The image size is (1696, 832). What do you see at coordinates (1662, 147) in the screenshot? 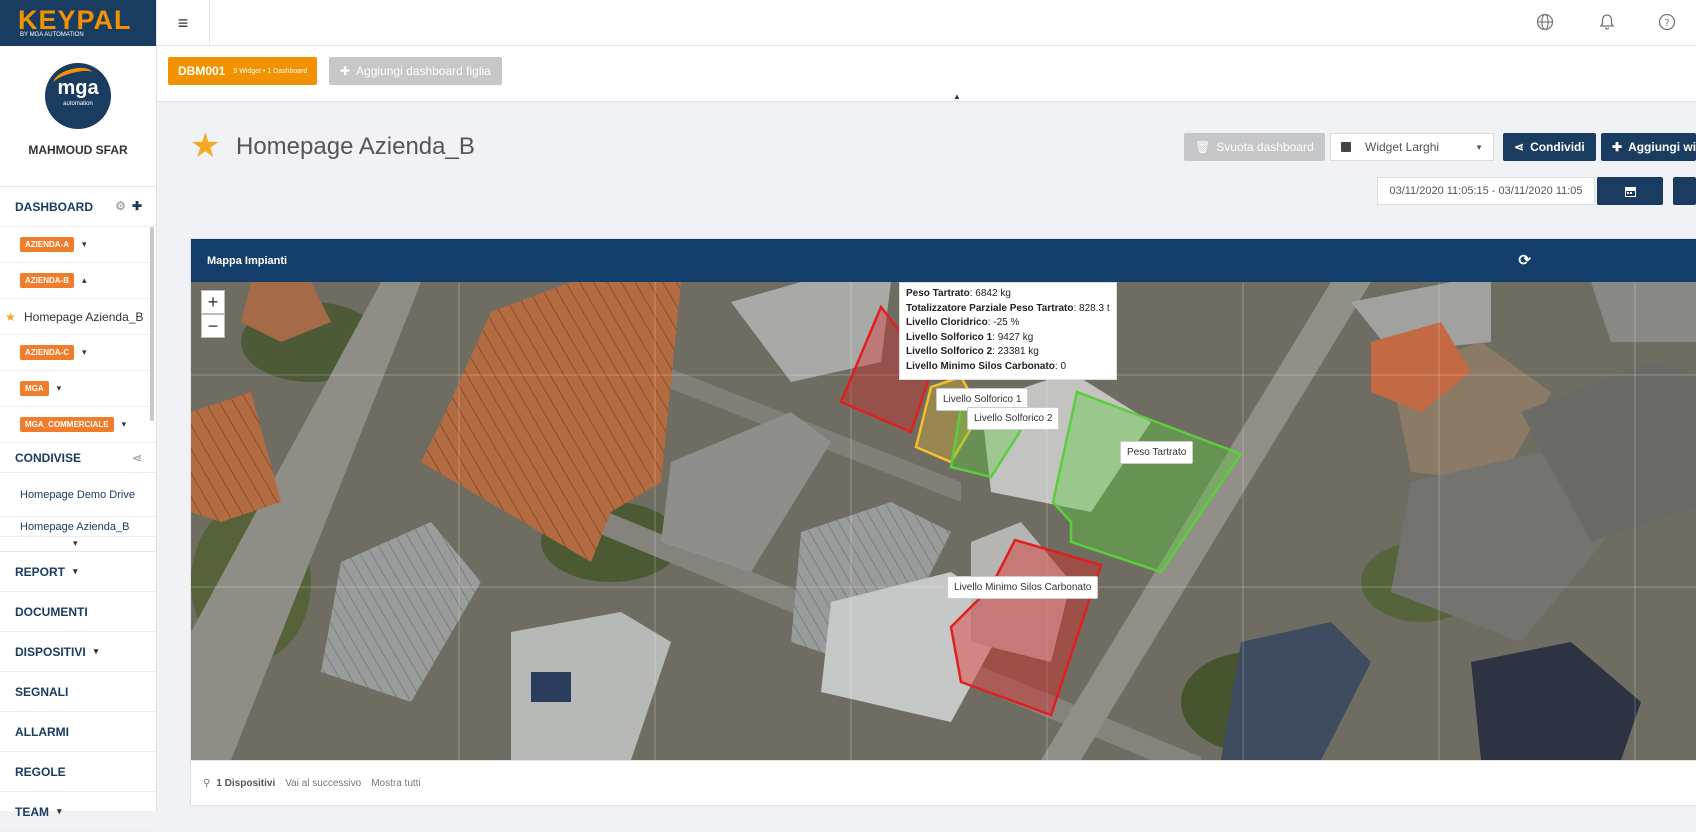
I see `add-widget-label: Aggiungi widget` at bounding box center [1662, 147].